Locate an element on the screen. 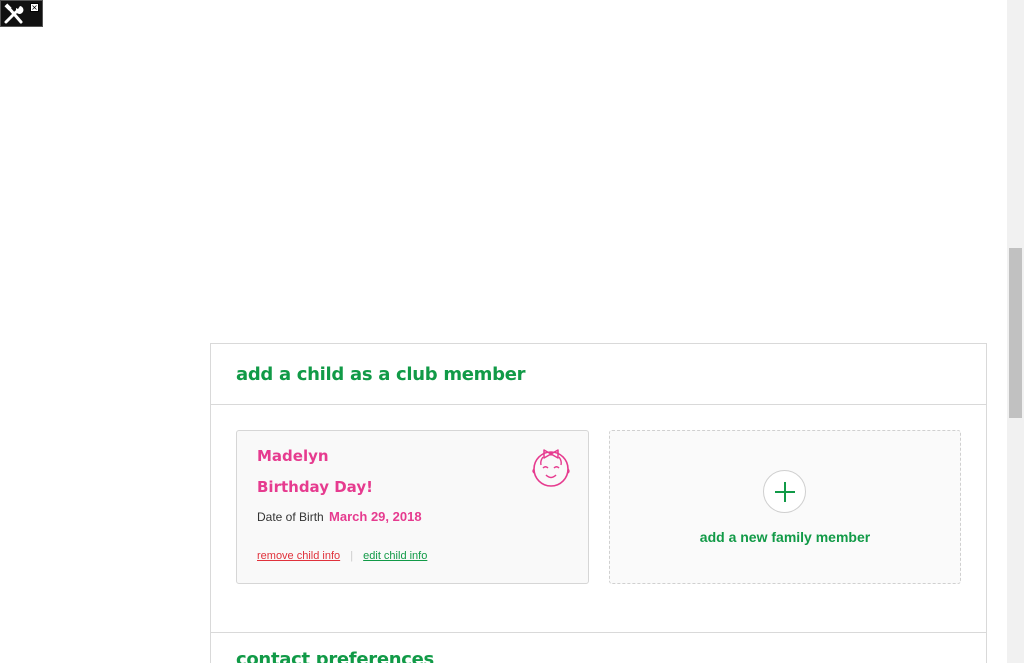 The height and width of the screenshot is (663, 1024). dob-label: Date of Birth is located at coordinates (290, 517).